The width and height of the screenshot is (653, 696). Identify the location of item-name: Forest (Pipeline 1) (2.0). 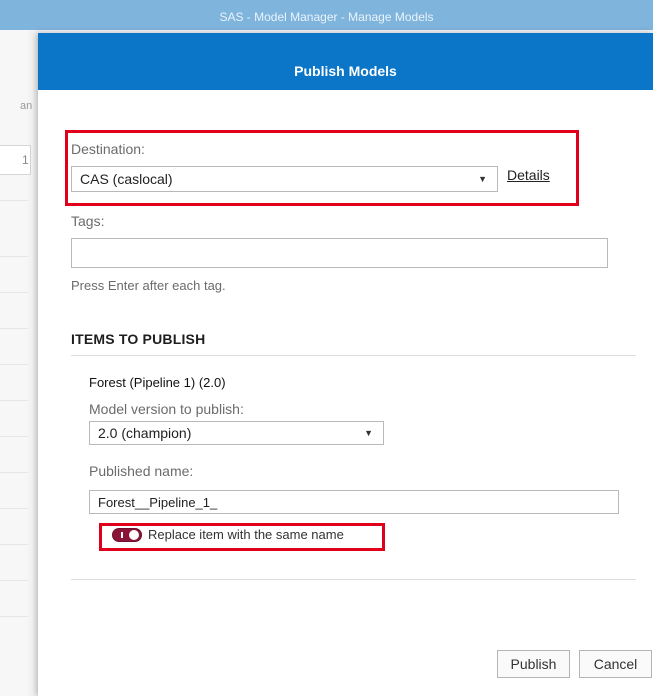
(157, 382).